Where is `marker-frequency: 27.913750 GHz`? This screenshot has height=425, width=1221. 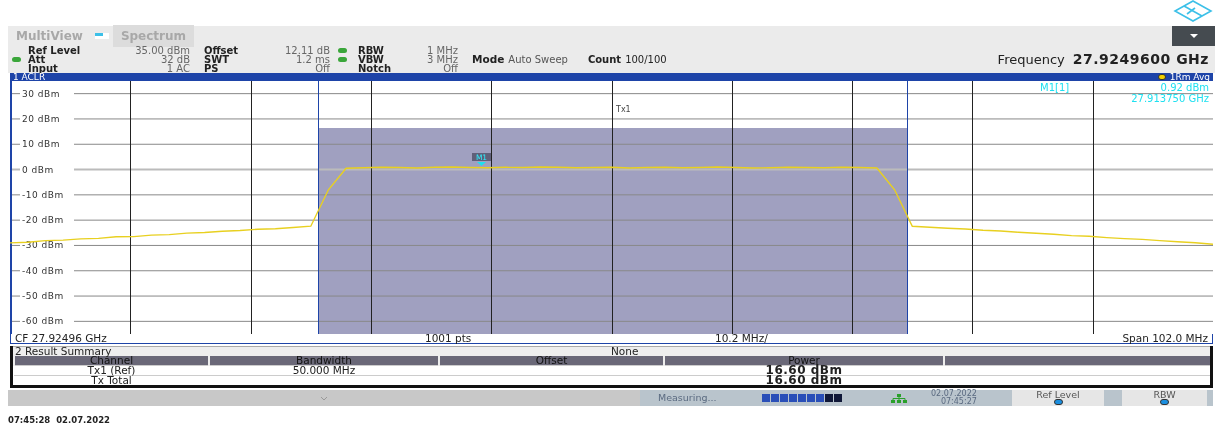
marker-frequency: 27.913750 GHz is located at coordinates (1170, 98).